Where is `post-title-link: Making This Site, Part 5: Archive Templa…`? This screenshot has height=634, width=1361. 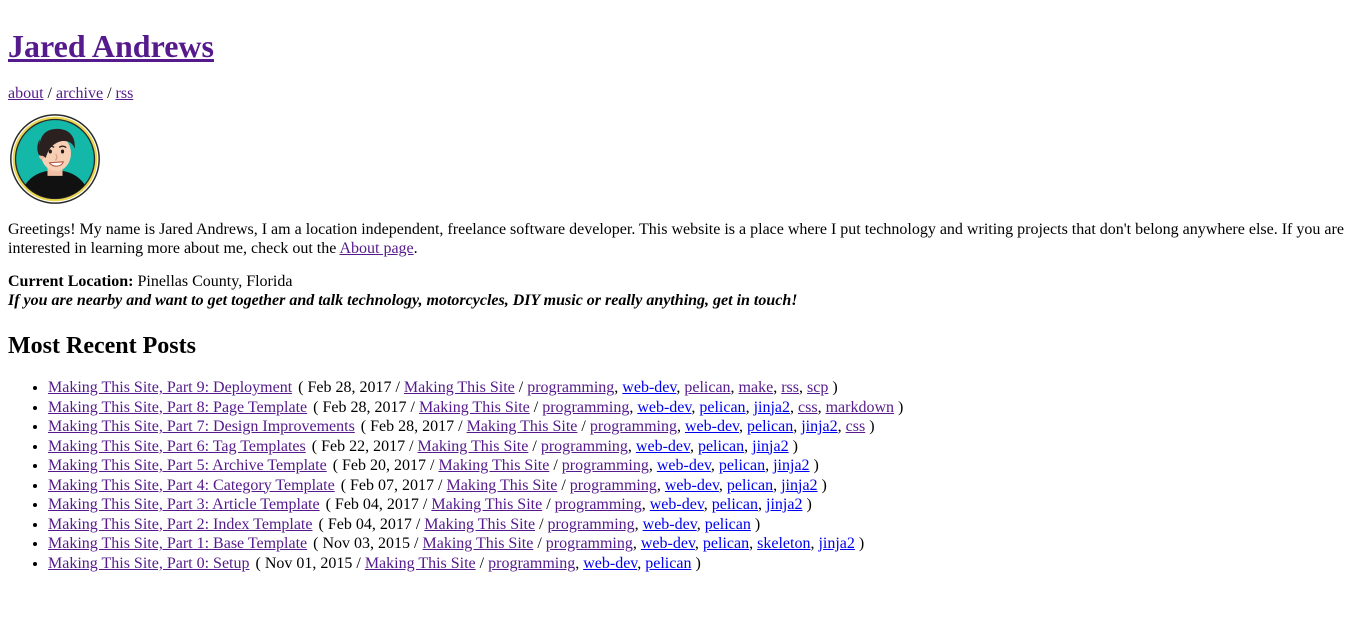 post-title-link: Making This Site, Part 5: Archive Templa… is located at coordinates (187, 465).